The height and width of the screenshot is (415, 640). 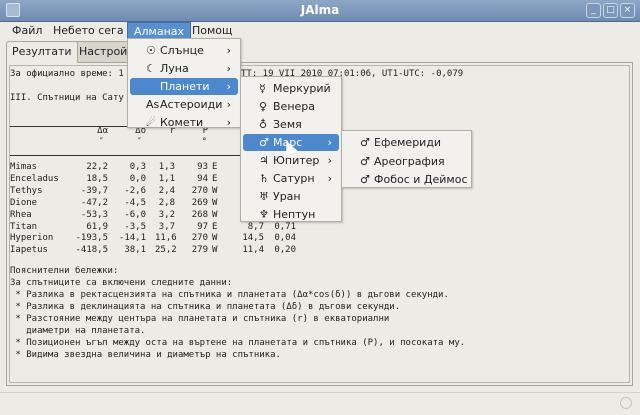 I want to click on status-bar, so click(x=320, y=403).